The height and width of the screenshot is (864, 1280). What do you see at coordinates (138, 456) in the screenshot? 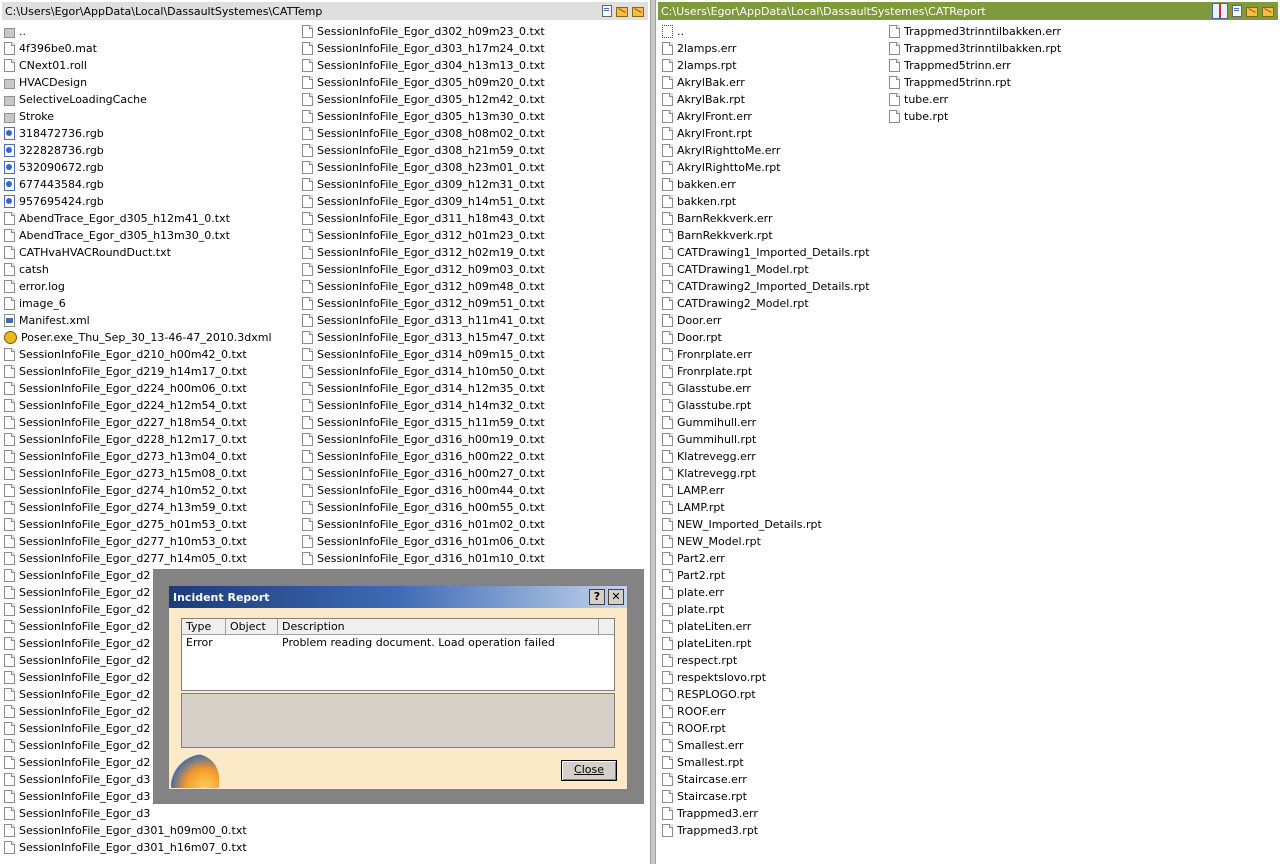
I see `list-item: SessionInfoFile_Egor_d273_h13m04_0.txt` at bounding box center [138, 456].